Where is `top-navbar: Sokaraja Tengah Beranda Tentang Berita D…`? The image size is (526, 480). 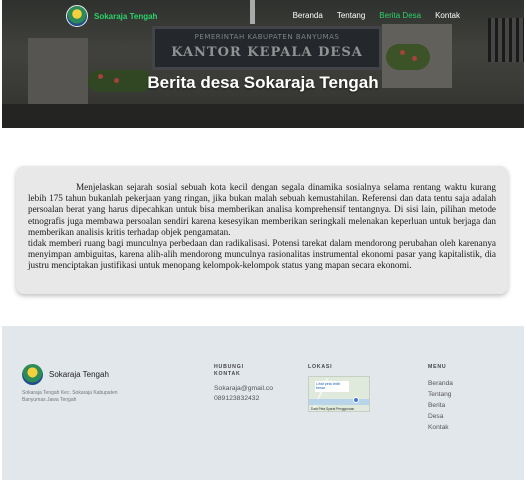 top-navbar: Sokaraja Tengah Beranda Tentang Berita D… is located at coordinates (263, 16).